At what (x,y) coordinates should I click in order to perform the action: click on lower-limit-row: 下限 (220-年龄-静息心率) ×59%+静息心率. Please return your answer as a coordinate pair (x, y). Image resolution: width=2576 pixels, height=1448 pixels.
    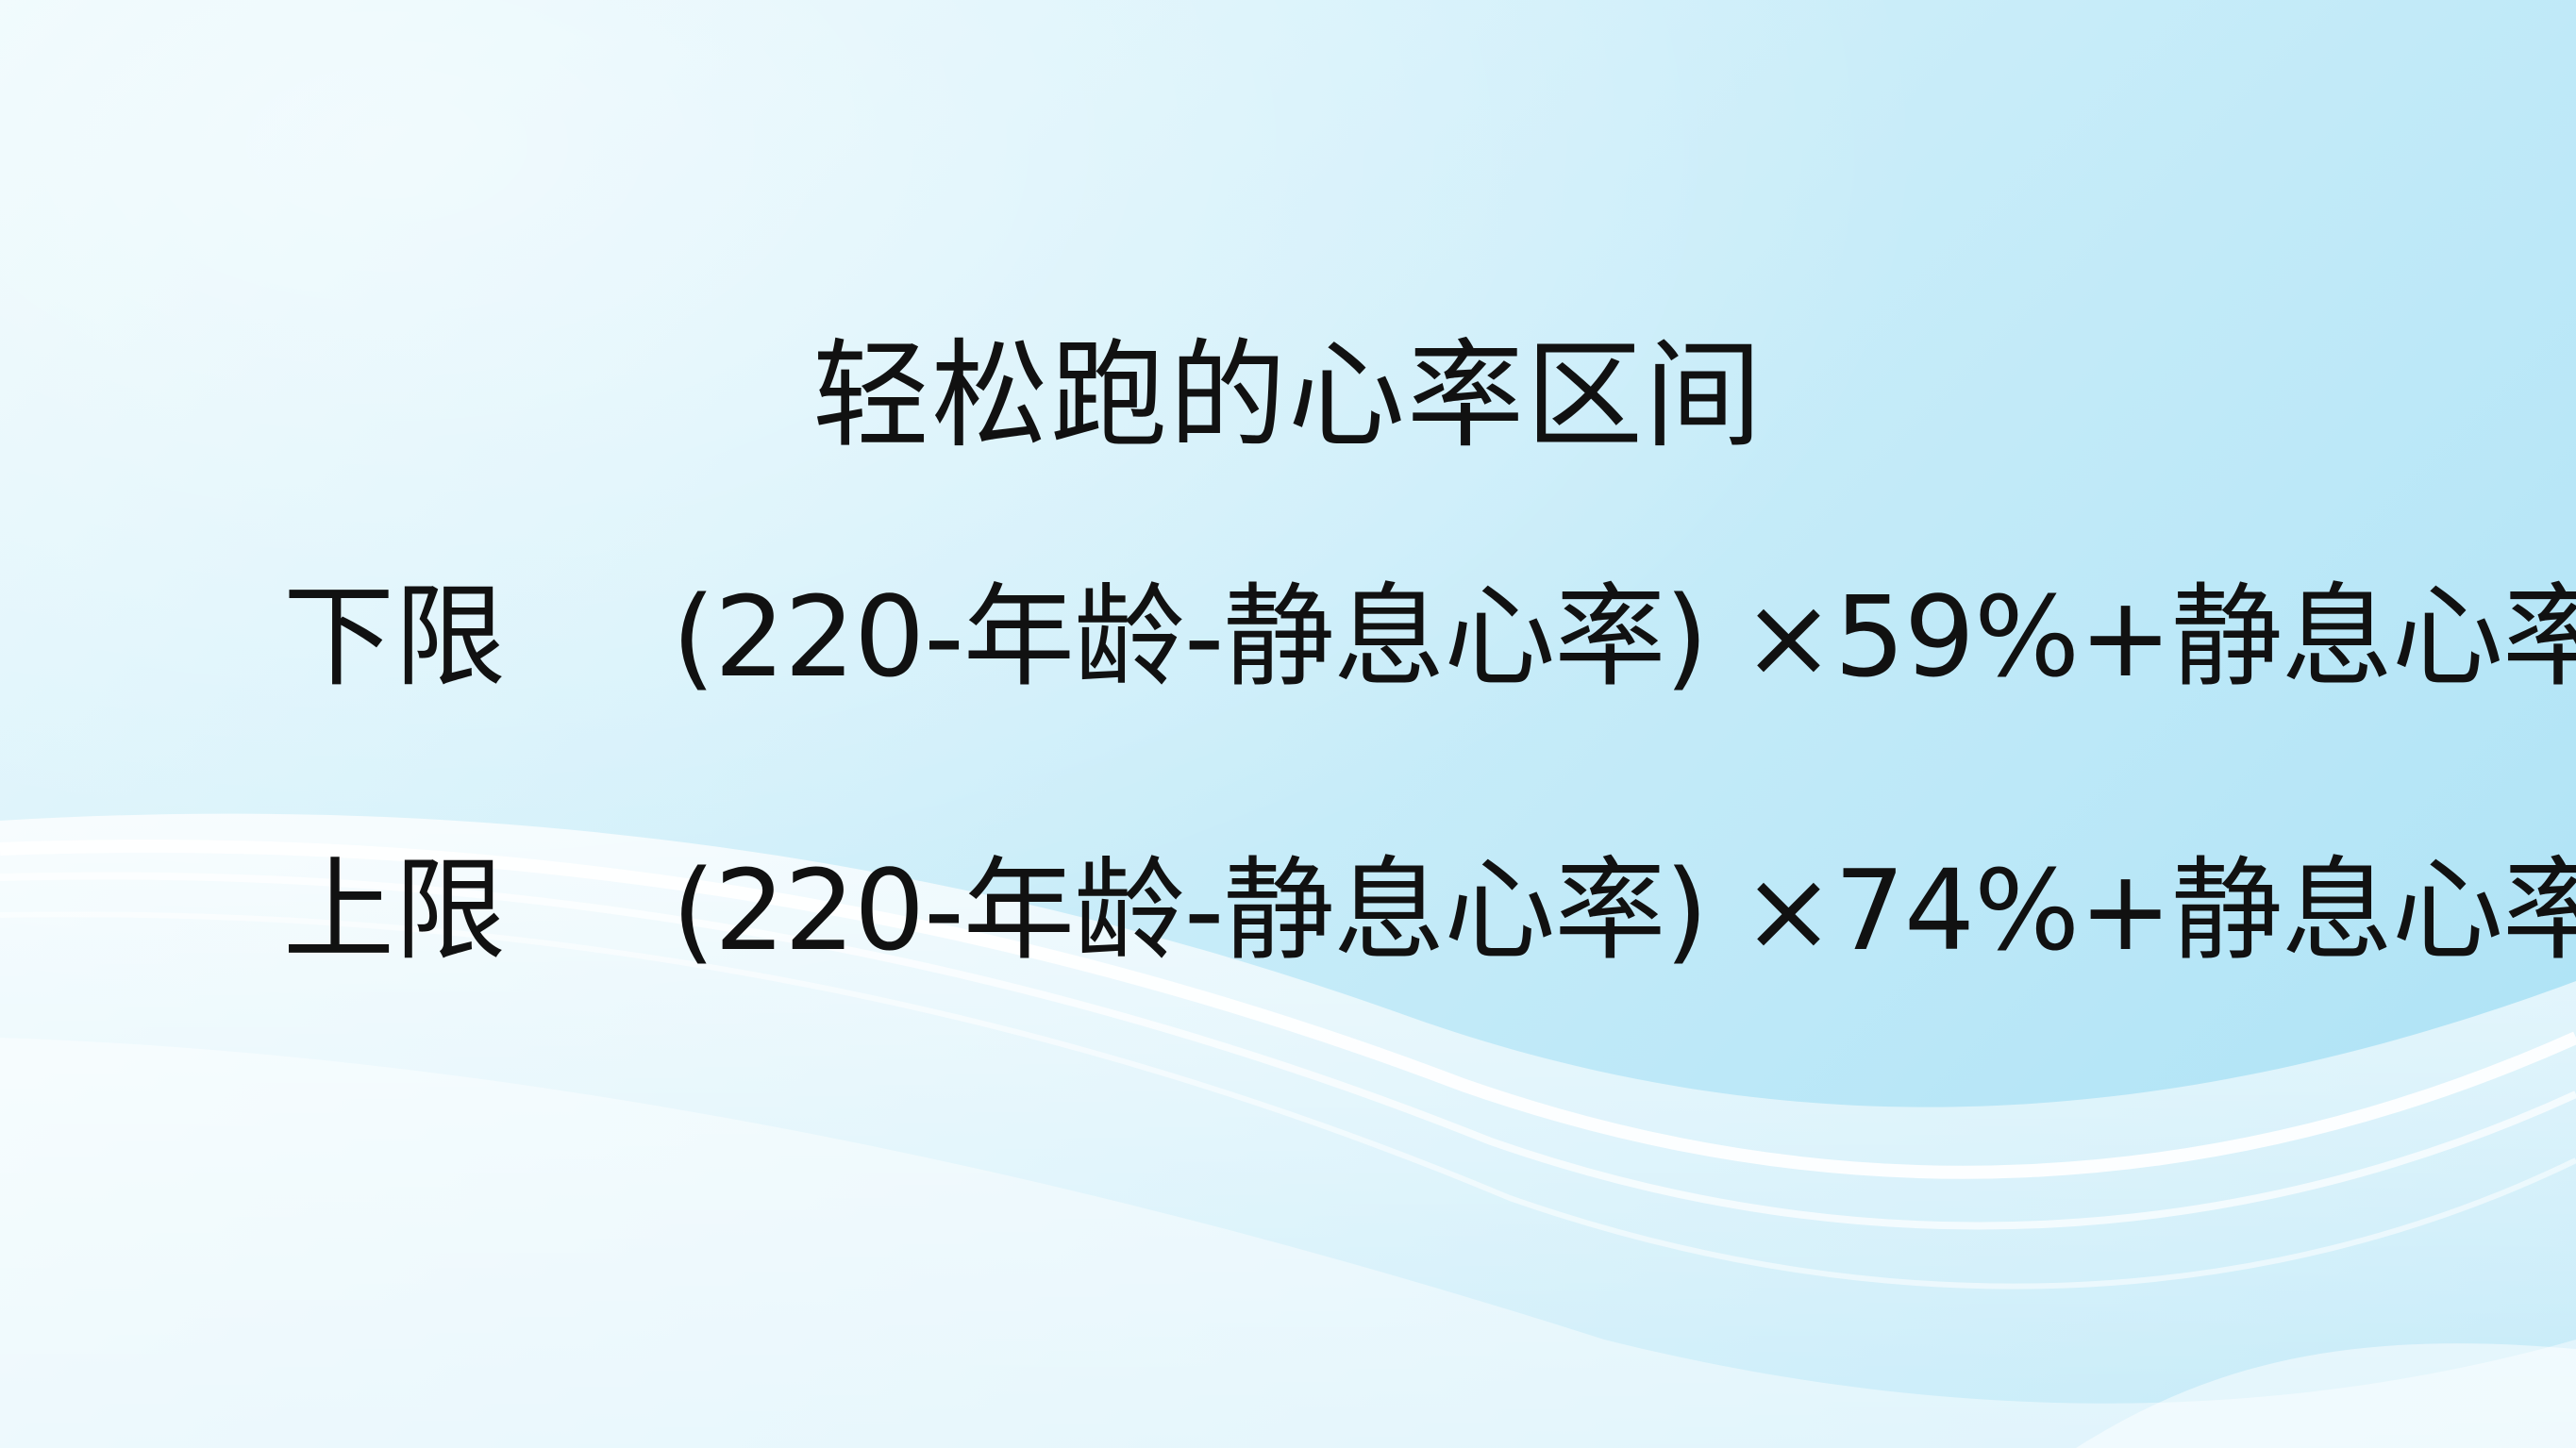
    Looking at the image, I should click on (1288, 637).